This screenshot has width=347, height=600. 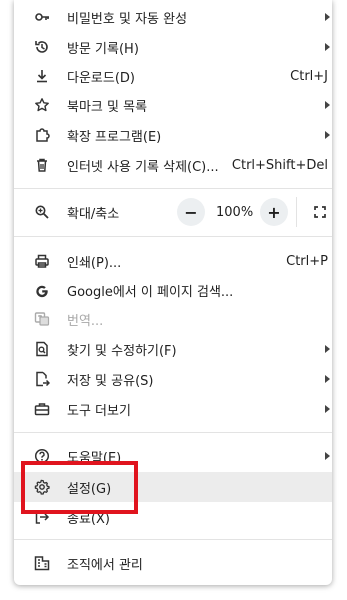 I want to click on save-share-label: 저장 및 공유(S), so click(x=110, y=381).